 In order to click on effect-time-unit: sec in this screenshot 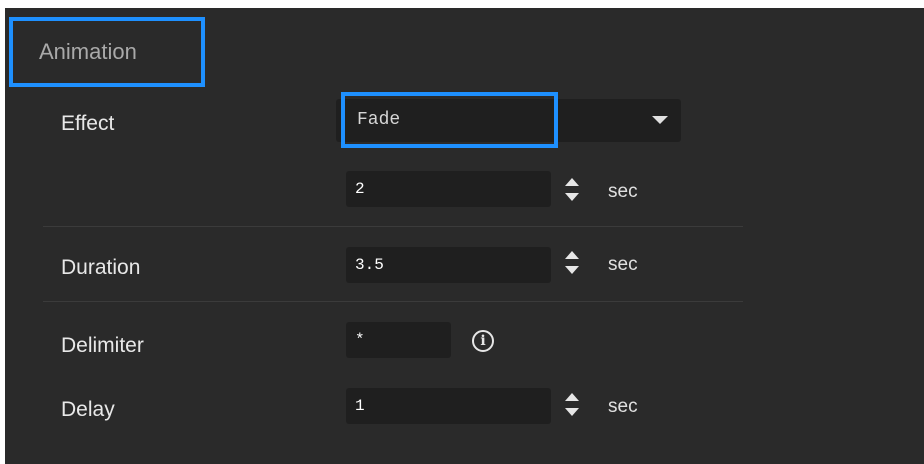, I will do `click(623, 191)`.